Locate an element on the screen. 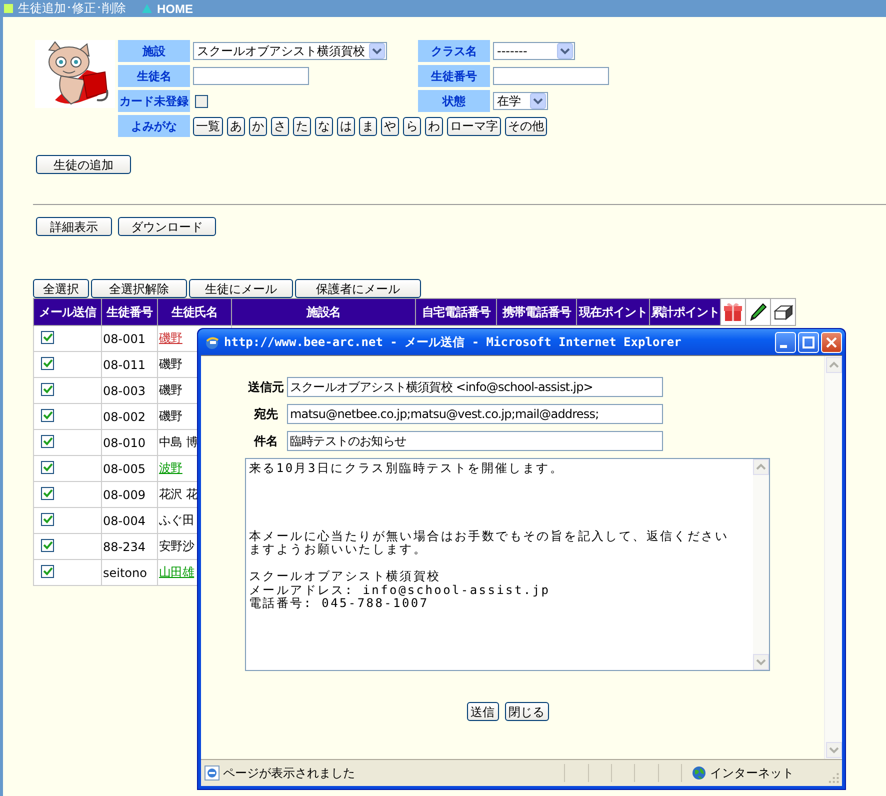 The image size is (886, 796). field-label: 宛先 is located at coordinates (266, 414).